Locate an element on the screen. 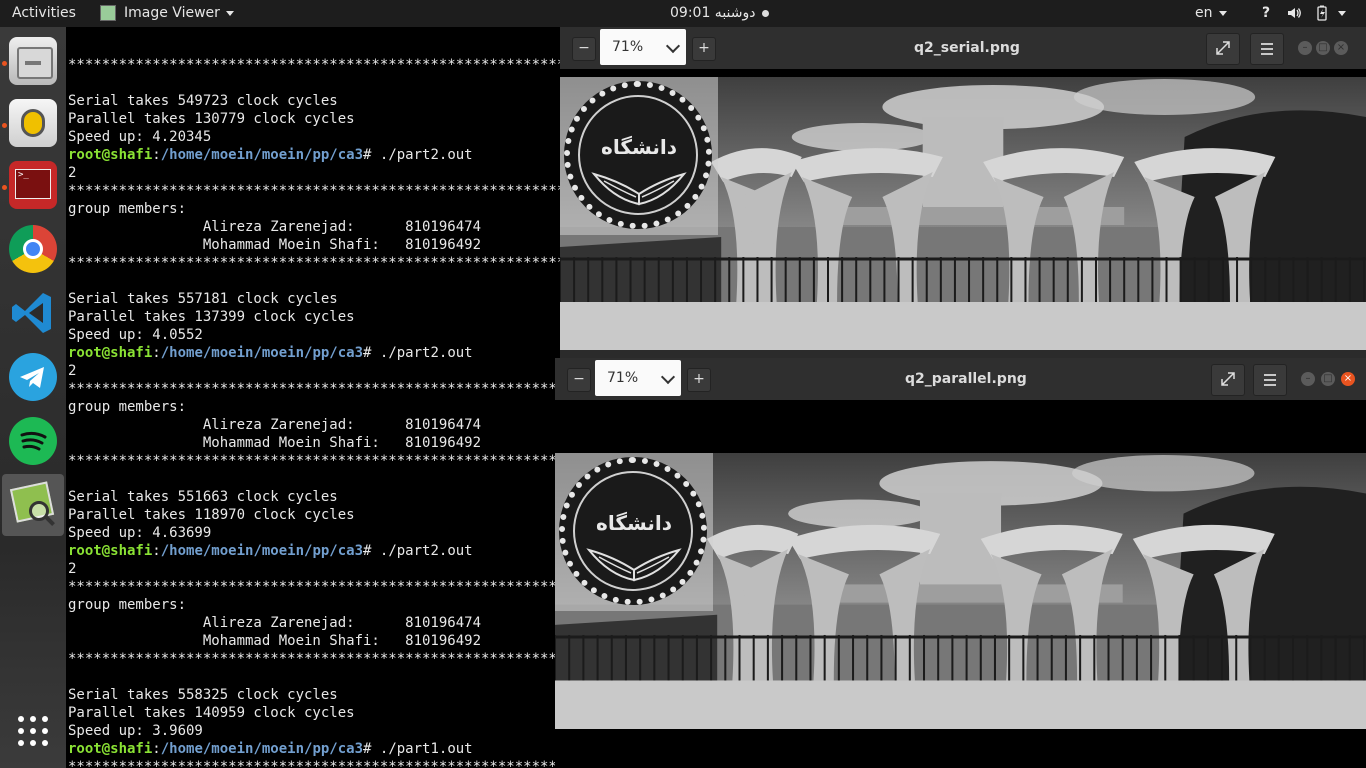 This screenshot has height=768, width=1366. fullscreen-icon is located at coordinates (1223, 48).